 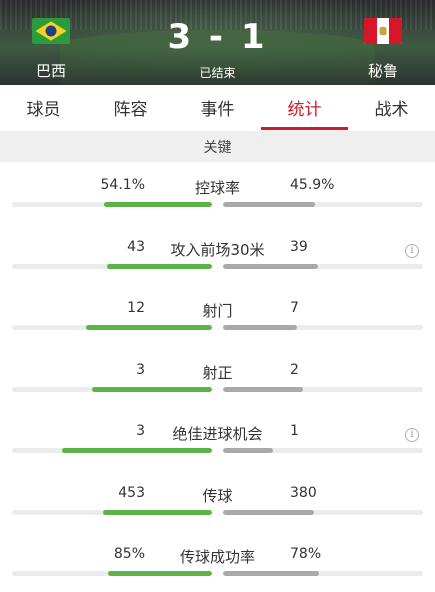 What do you see at coordinates (217, 569) in the screenshot?
I see `stat-row: 85% 传球成功率 78%` at bounding box center [217, 569].